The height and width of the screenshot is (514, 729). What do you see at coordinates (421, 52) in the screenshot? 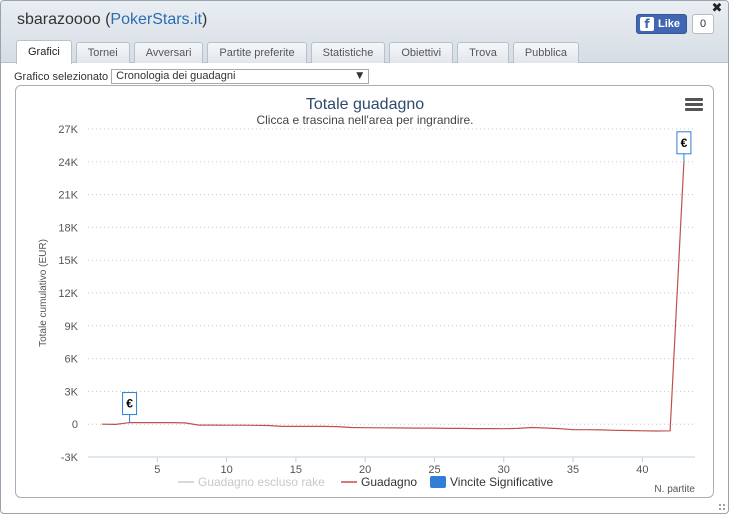
I see `tab-obiettivi: Obiettivi` at bounding box center [421, 52].